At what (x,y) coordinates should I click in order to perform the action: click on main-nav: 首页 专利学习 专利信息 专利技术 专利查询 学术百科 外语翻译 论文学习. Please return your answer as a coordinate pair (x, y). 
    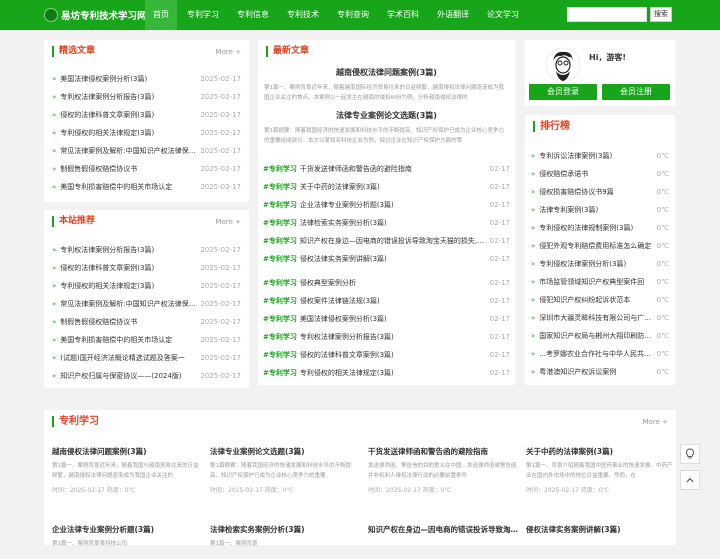
    Looking at the image, I should click on (337, 15).